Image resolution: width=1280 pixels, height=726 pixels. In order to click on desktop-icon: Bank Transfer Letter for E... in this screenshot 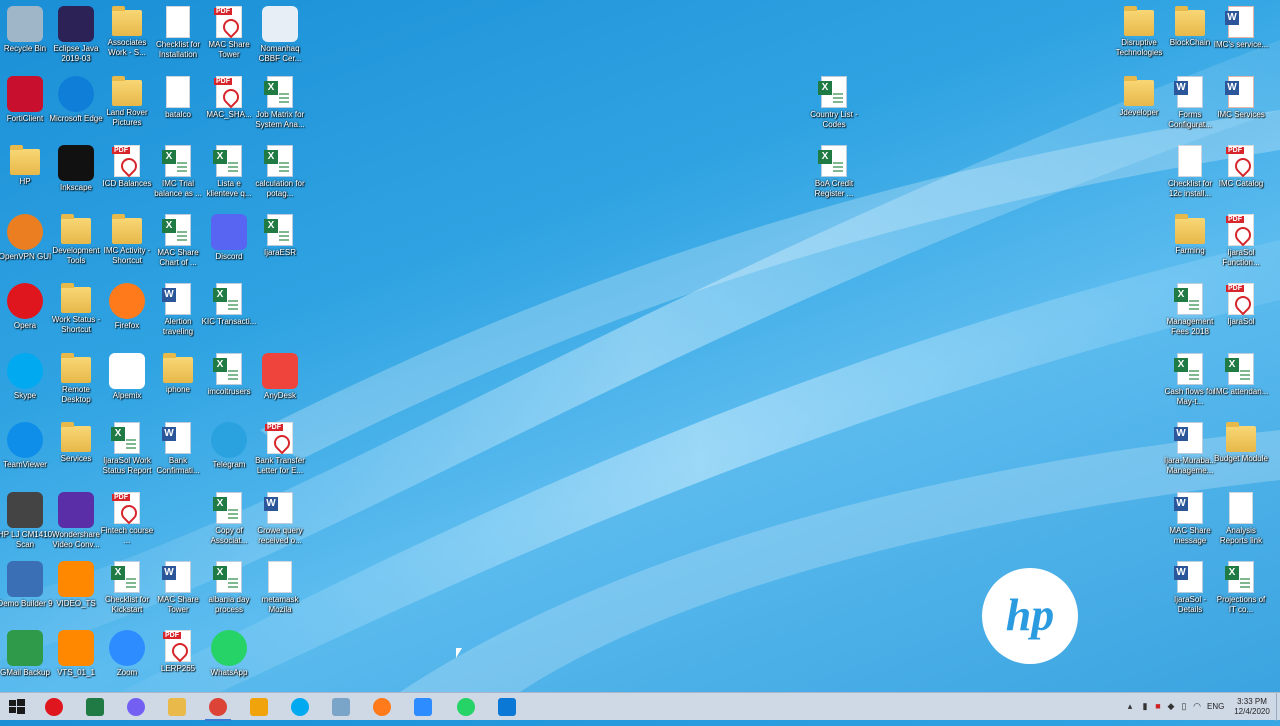, I will do `click(280, 452)`.